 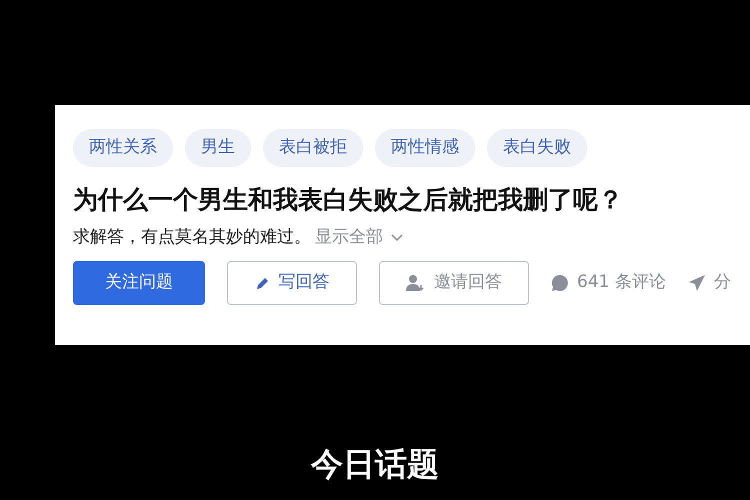 I want to click on share-button: 分, so click(x=709, y=283).